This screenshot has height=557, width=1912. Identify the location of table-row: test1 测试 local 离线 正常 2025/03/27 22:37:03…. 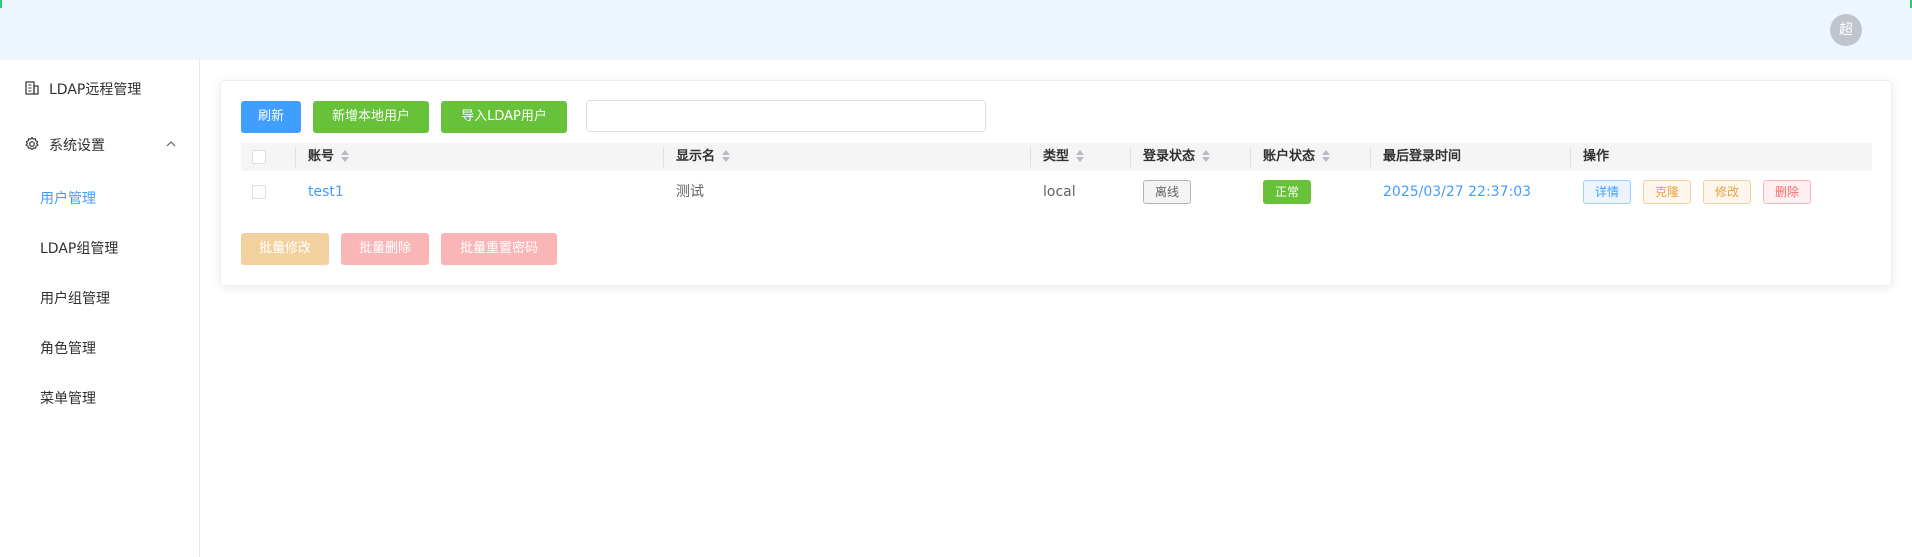
(1056, 192).